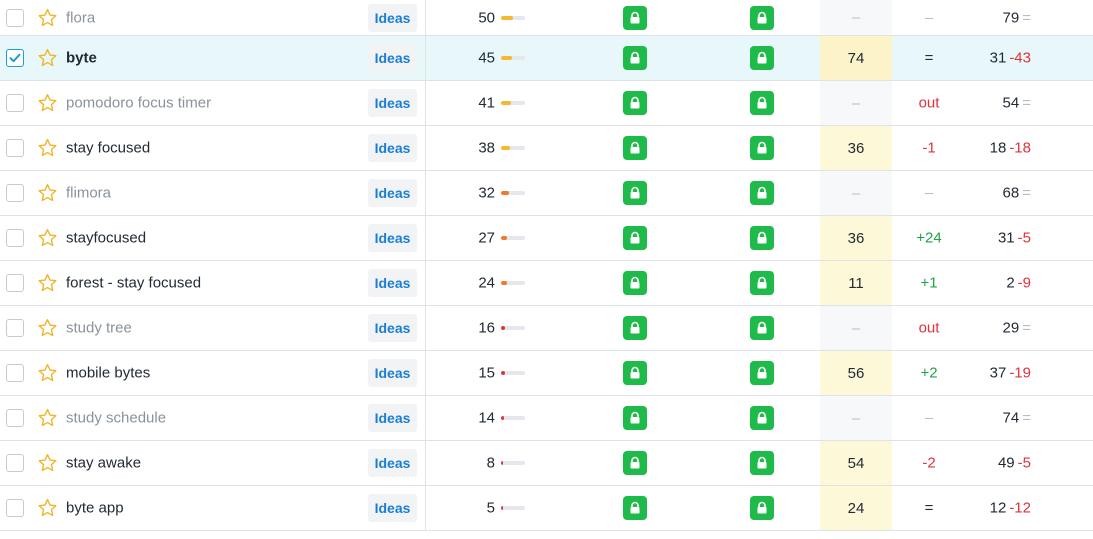  What do you see at coordinates (546, 283) in the screenshot?
I see `table-row: forest - stay focused Ideas 24 11 +1 2 -9` at bounding box center [546, 283].